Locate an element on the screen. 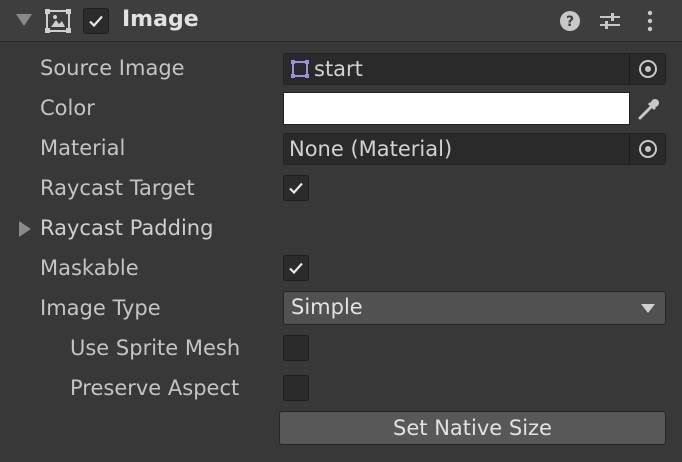 This screenshot has width=682, height=462. preserve-aspect-label: Preserve Aspect is located at coordinates (155, 388).